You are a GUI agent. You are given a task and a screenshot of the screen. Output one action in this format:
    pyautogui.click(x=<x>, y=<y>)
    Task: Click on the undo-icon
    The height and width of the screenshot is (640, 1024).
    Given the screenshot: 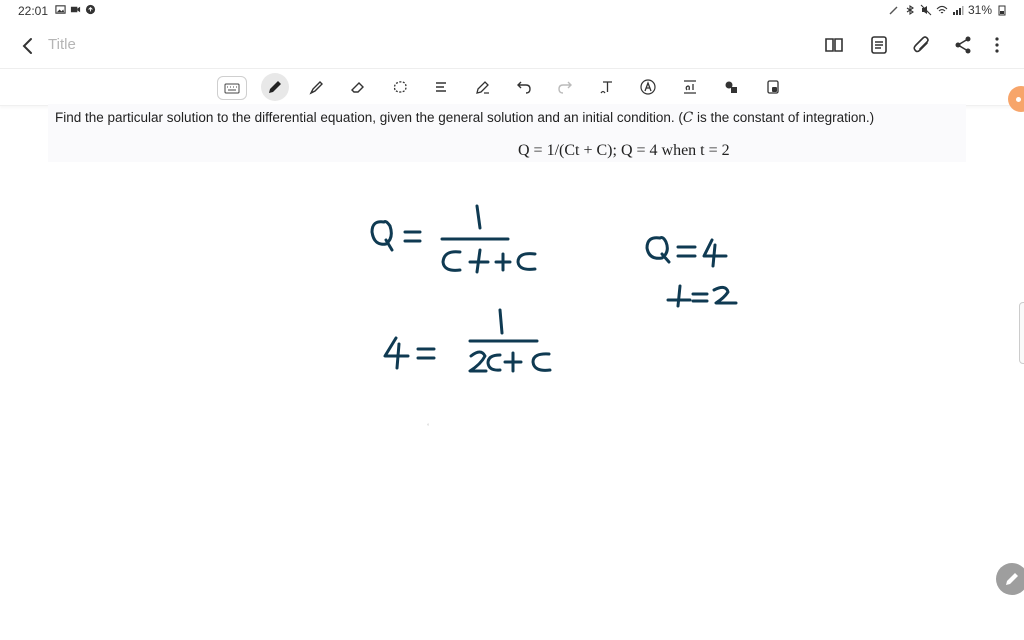 What is the action you would take?
    pyautogui.click(x=524, y=87)
    